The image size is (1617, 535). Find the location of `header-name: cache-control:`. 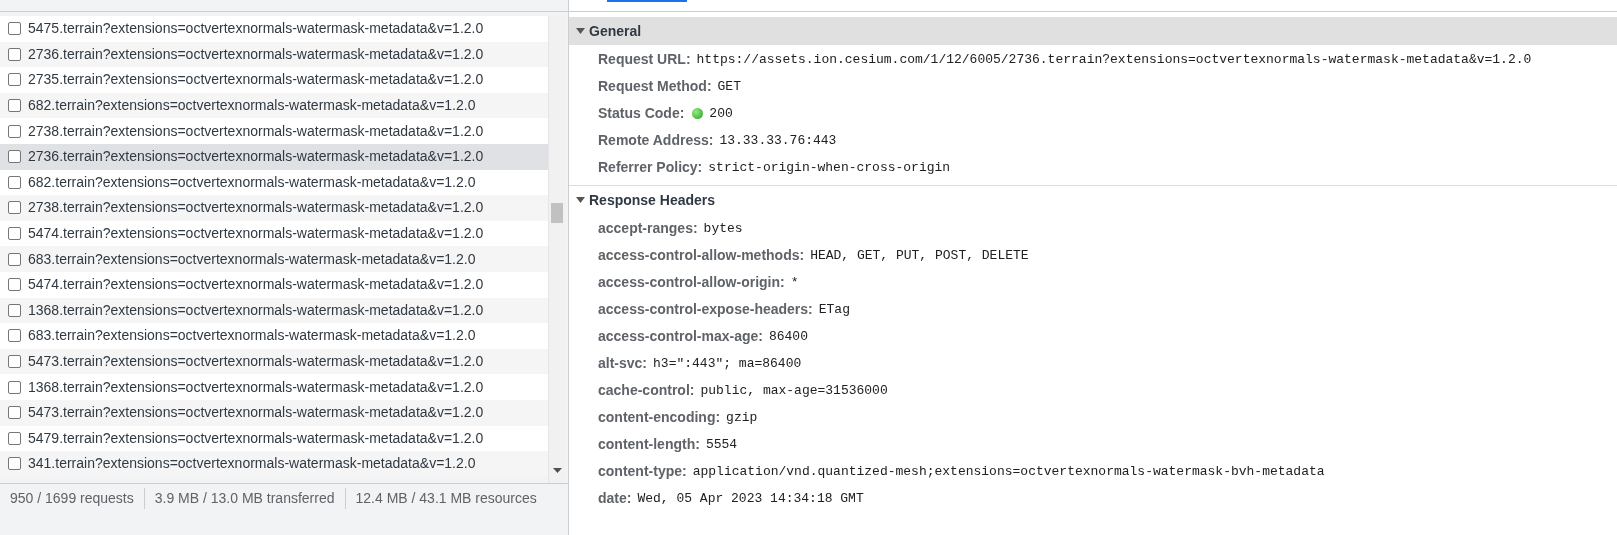

header-name: cache-control: is located at coordinates (646, 390).